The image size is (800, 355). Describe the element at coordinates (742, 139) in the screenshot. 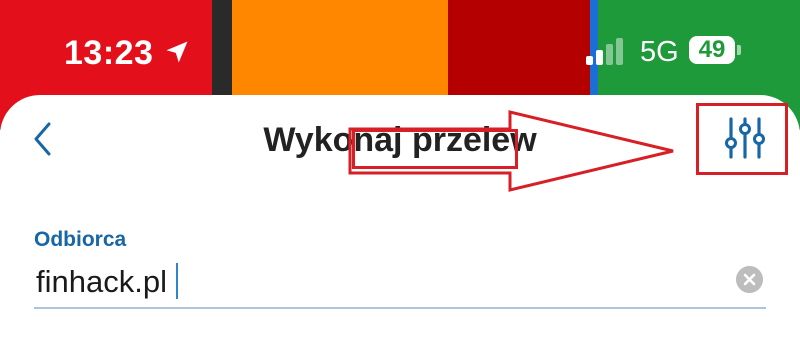

I see `annotation-rect-settings` at that location.